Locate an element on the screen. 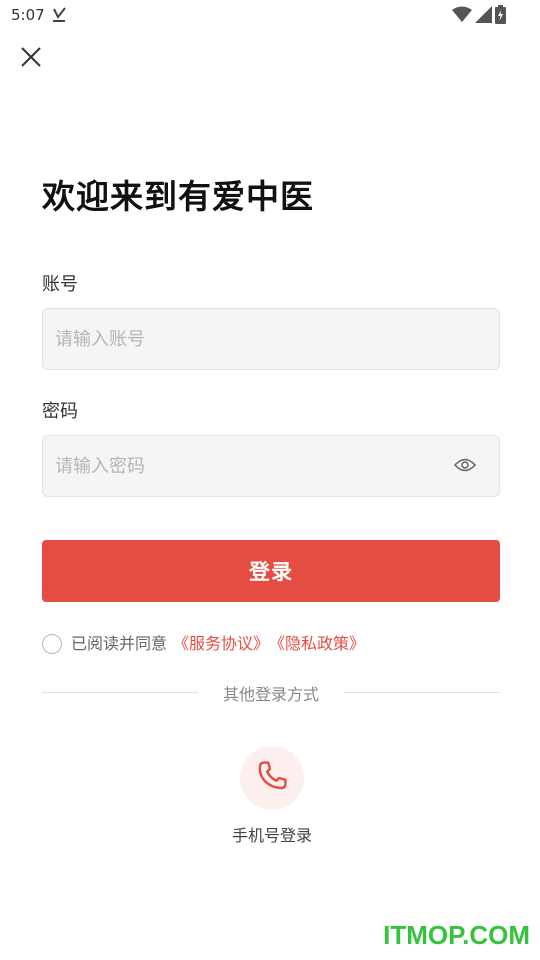  other-login-divider-text: 其他登录方式 is located at coordinates (270, 694).